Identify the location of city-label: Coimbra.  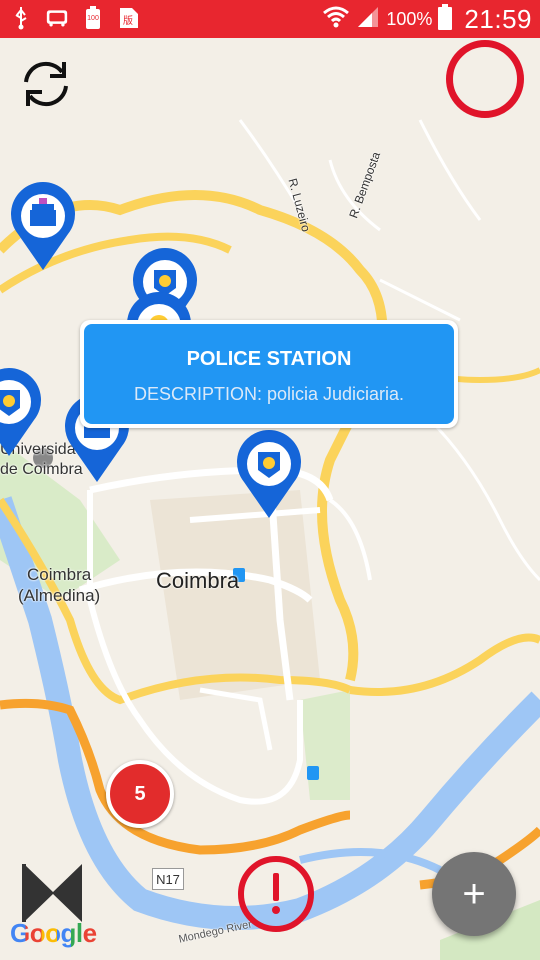
(198, 580).